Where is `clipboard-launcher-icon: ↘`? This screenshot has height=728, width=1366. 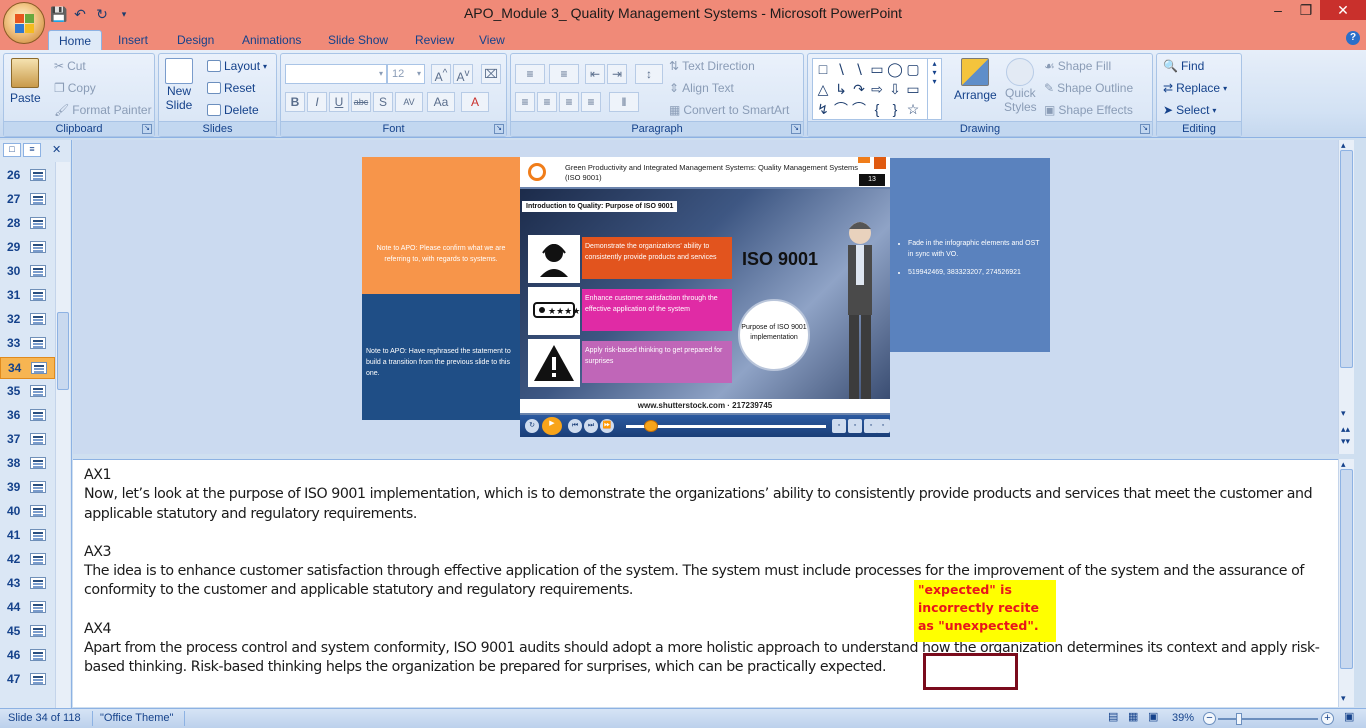 clipboard-launcher-icon: ↘ is located at coordinates (147, 129).